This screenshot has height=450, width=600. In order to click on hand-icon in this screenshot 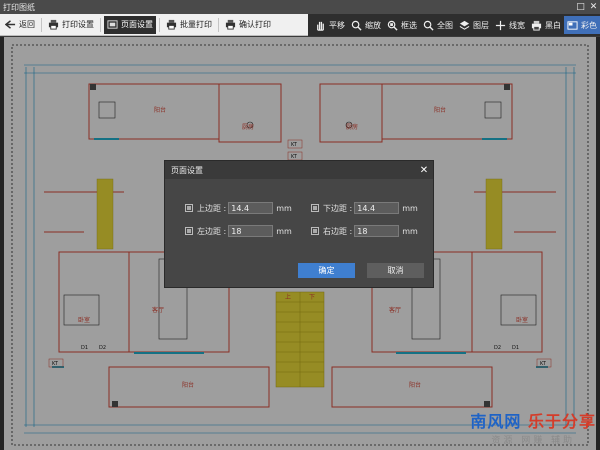, I will do `click(320, 26)`.